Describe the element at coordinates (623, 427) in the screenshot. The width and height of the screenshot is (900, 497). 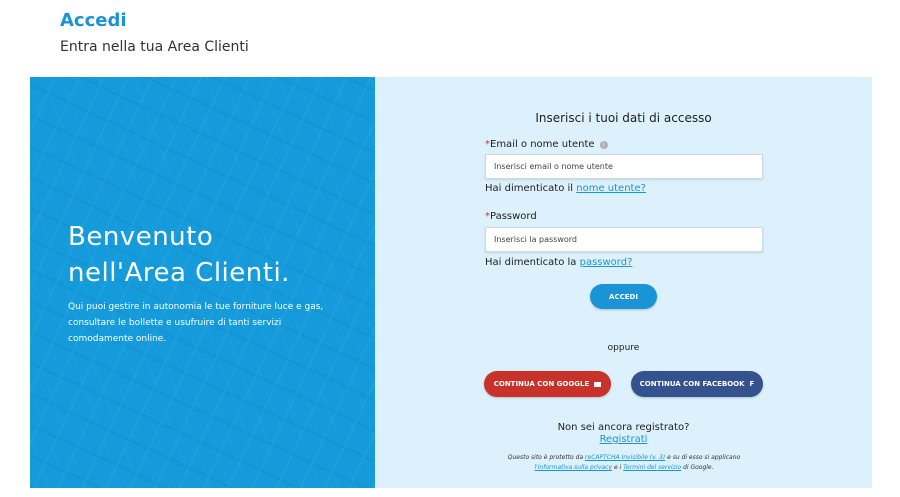
I see `not-registered-text: Non sei ancora registrato?` at that location.